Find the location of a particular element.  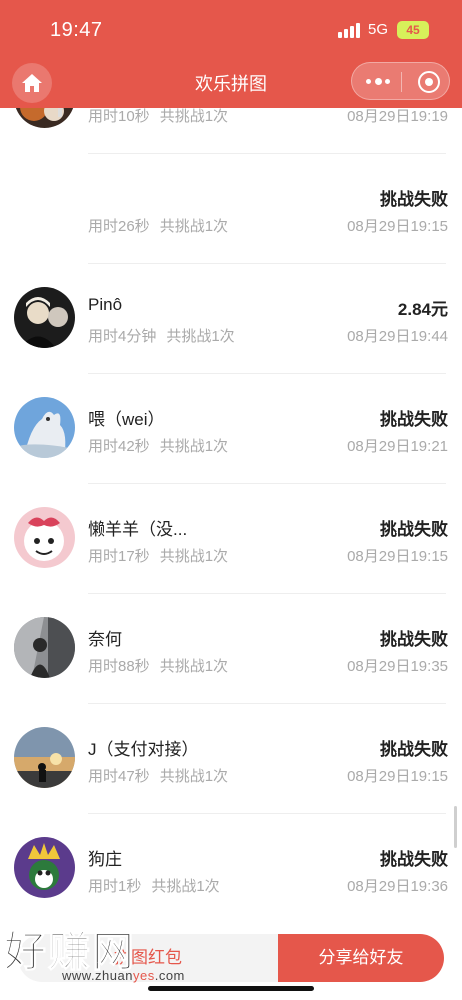

challenge-stats: 用时42秒 共挑战1次 is located at coordinates (158, 445).